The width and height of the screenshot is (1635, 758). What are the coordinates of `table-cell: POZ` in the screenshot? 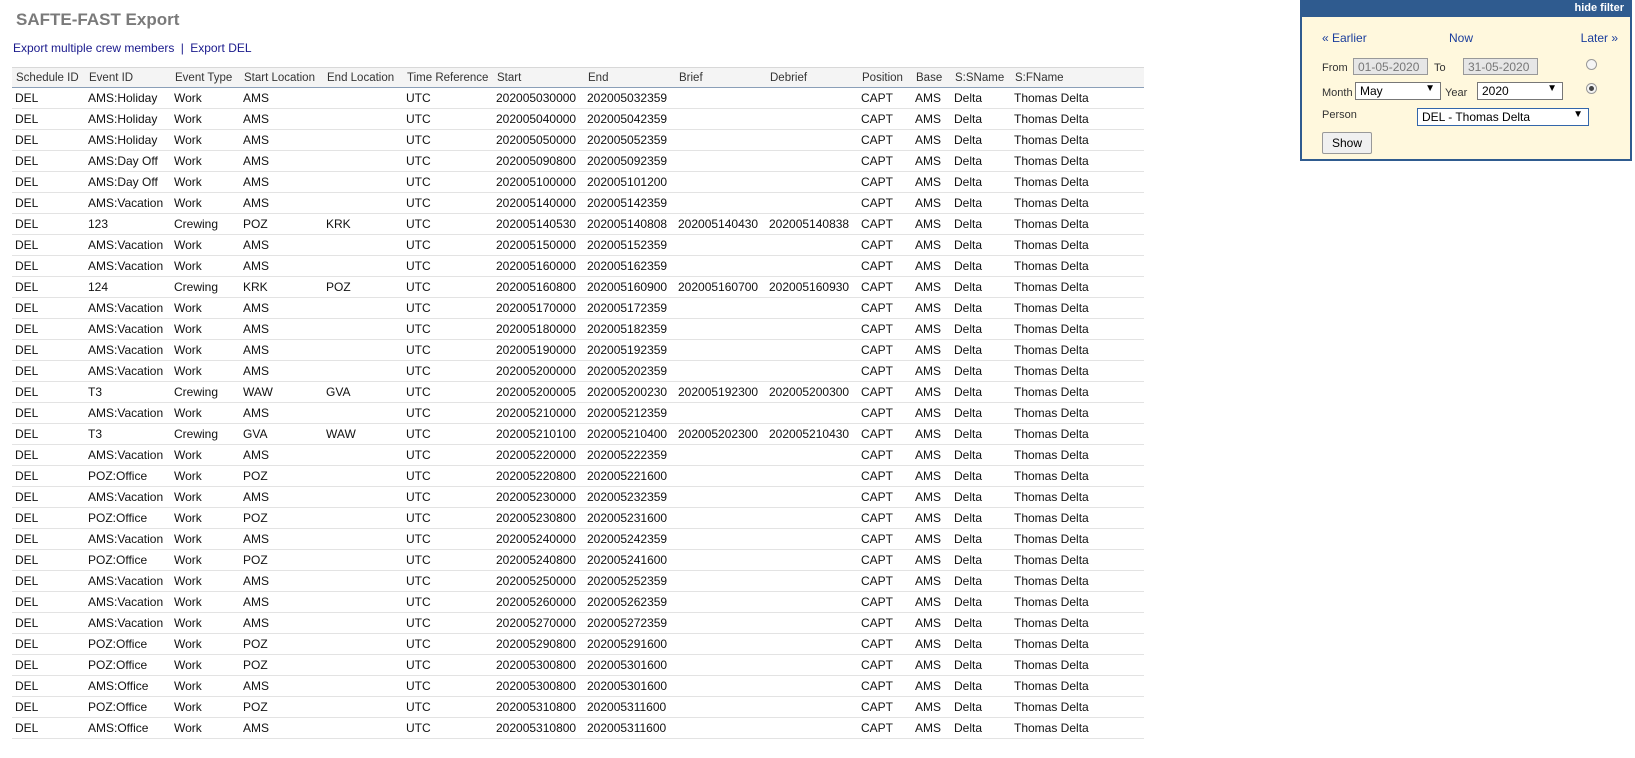 It's located at (281, 224).